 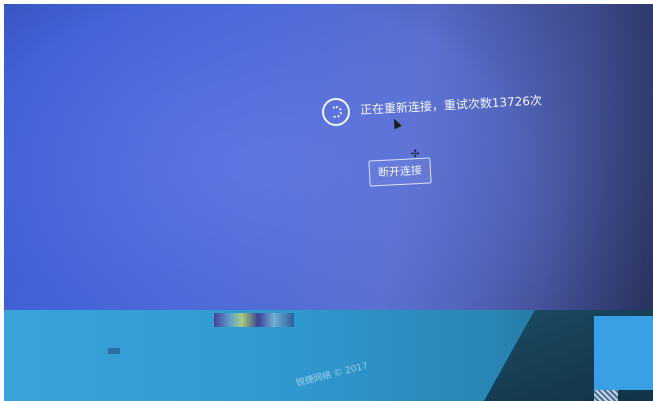 What do you see at coordinates (606, 395) in the screenshot?
I see `checker-artifact` at bounding box center [606, 395].